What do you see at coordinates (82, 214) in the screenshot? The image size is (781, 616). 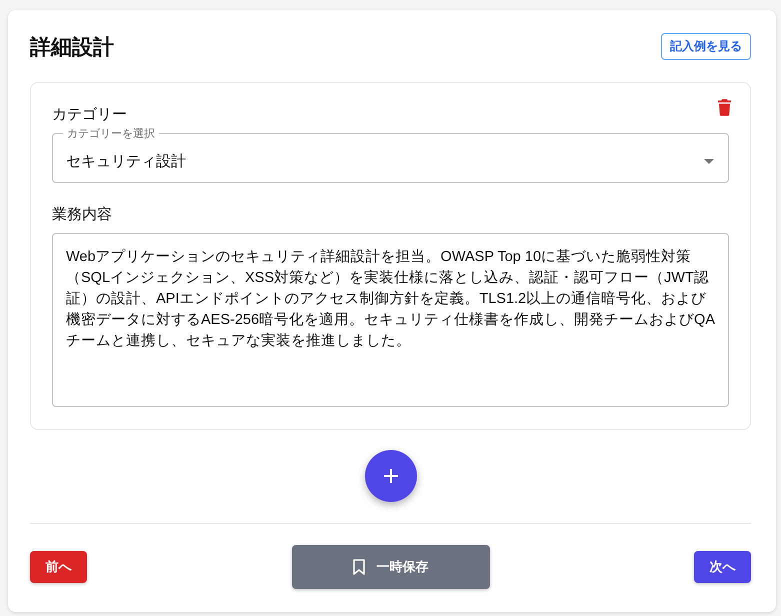 I see `field-label: 業務内容` at bounding box center [82, 214].